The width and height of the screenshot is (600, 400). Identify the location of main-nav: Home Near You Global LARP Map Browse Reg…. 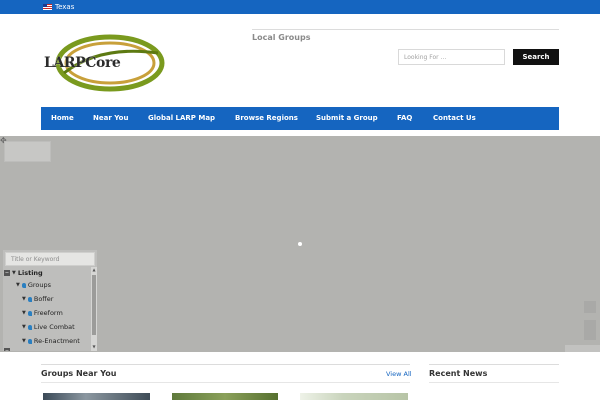
(300, 118).